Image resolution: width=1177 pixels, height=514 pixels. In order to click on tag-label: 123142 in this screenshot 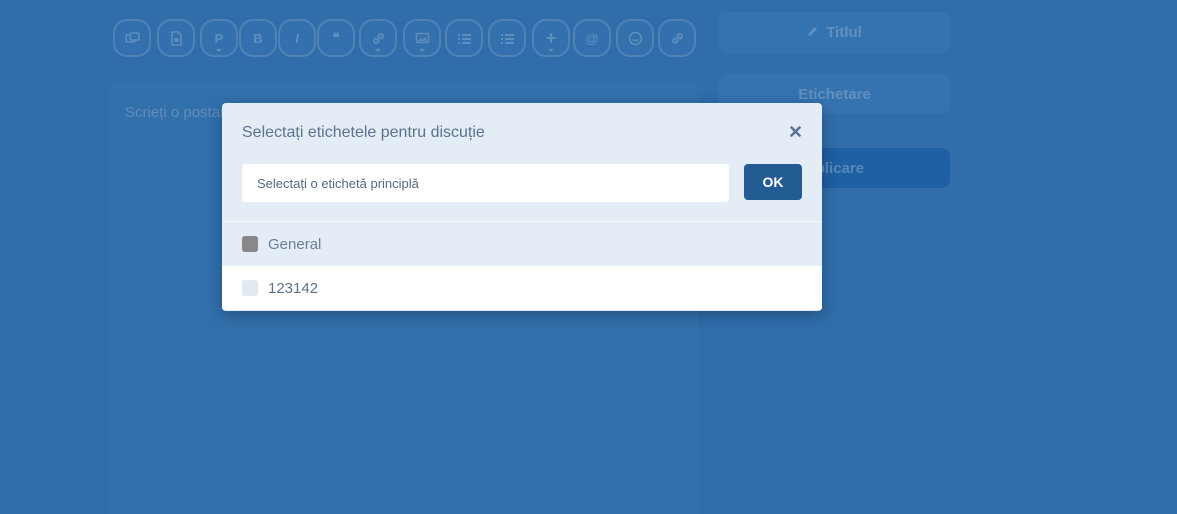, I will do `click(293, 288)`.